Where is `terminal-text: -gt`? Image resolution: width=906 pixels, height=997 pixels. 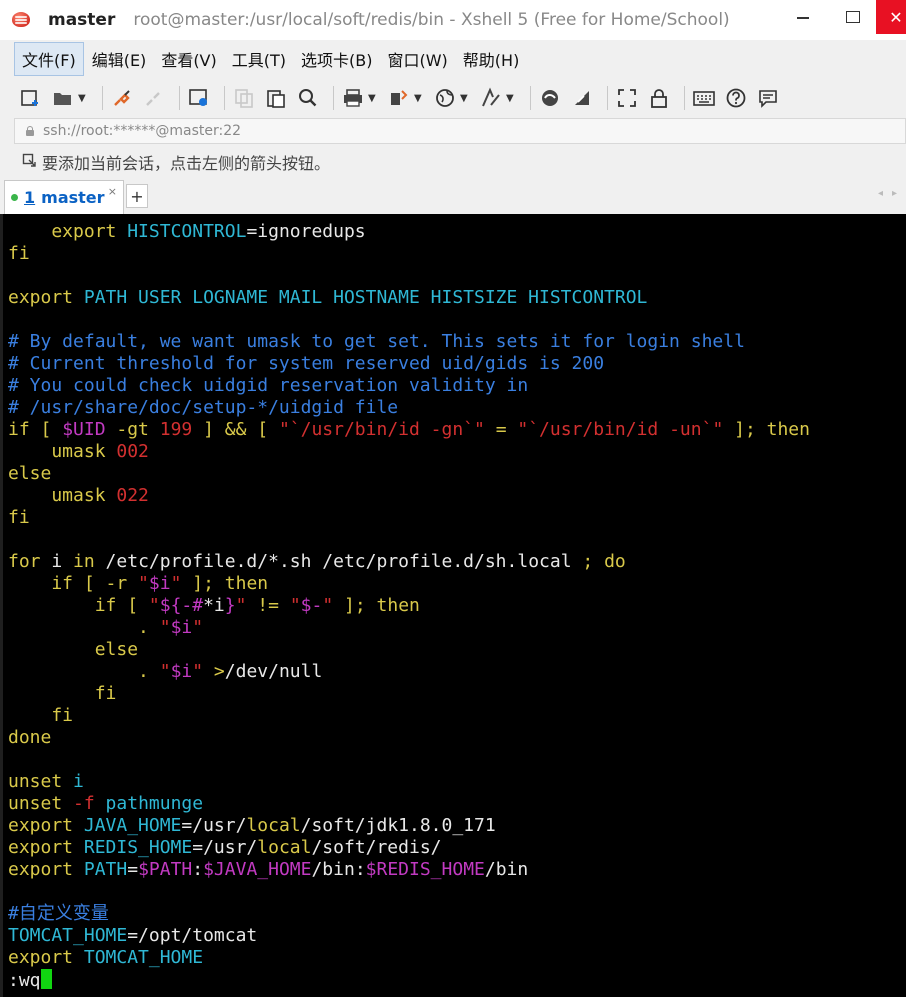 terminal-text: -gt is located at coordinates (132, 429).